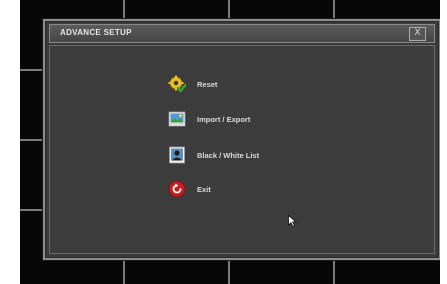 Image resolution: width=447 pixels, height=284 pixels. I want to click on import-export-icon, so click(177, 119).